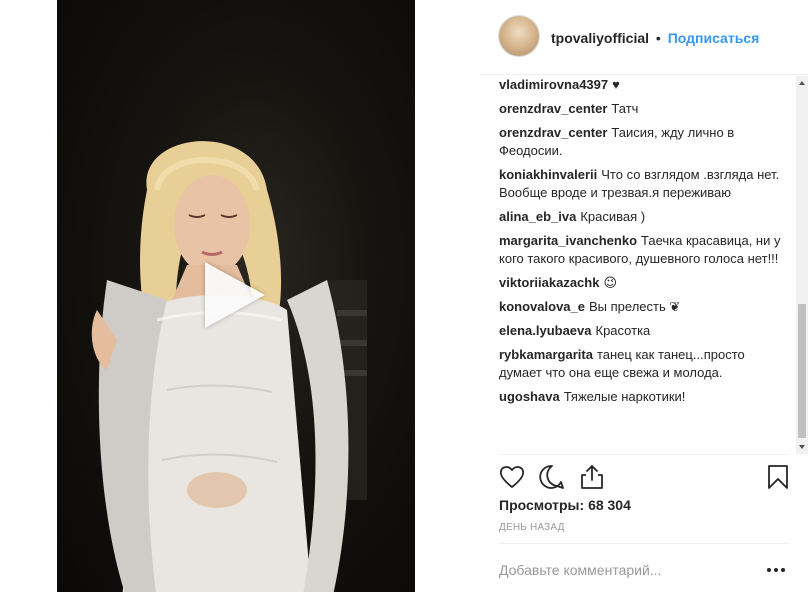 The image size is (808, 592). Describe the element at coordinates (542, 505) in the screenshot. I see `views-label: Просмотры:` at that location.